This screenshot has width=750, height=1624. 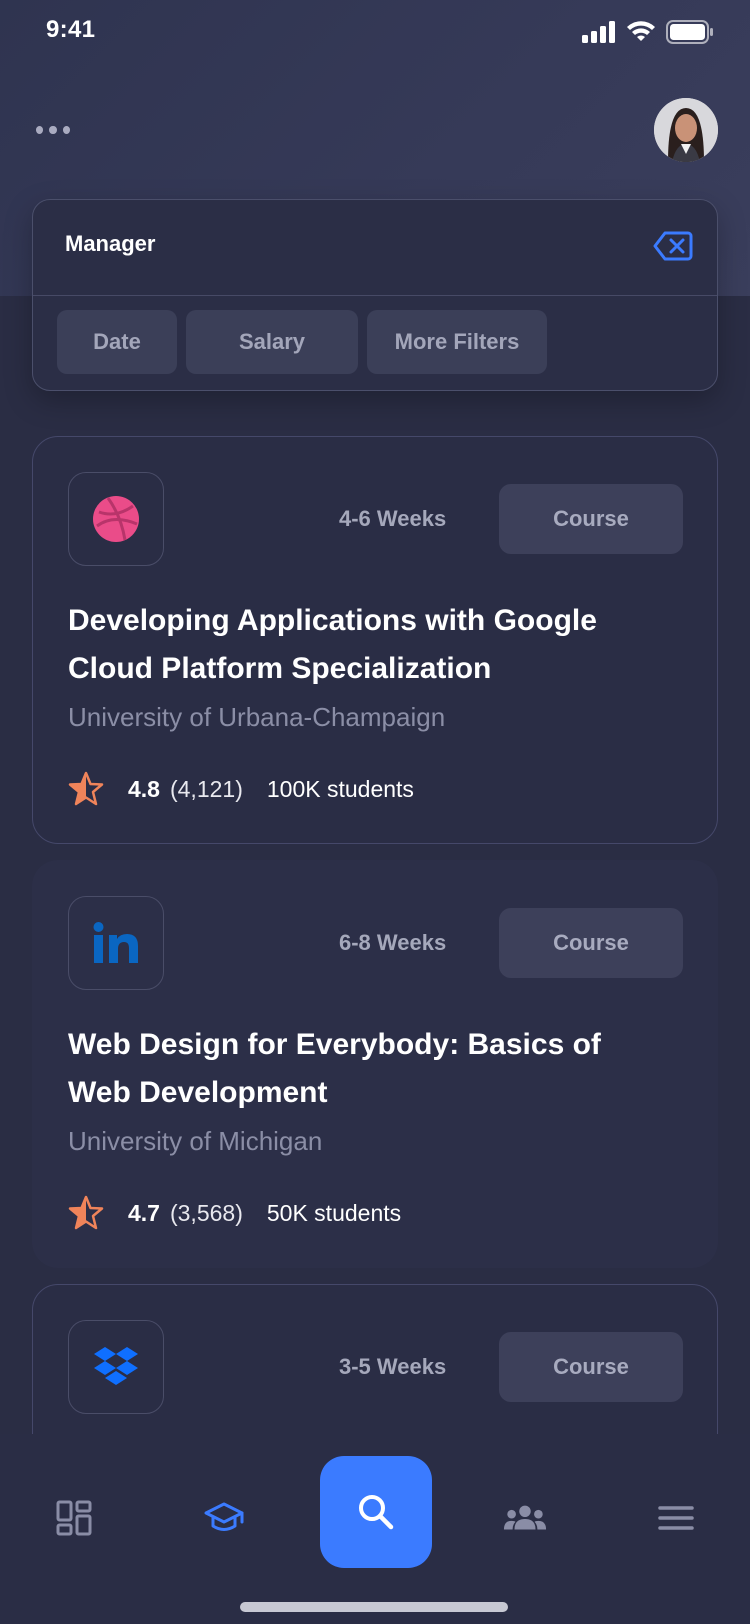 I want to click on search-icon, so click(x=376, y=1512).